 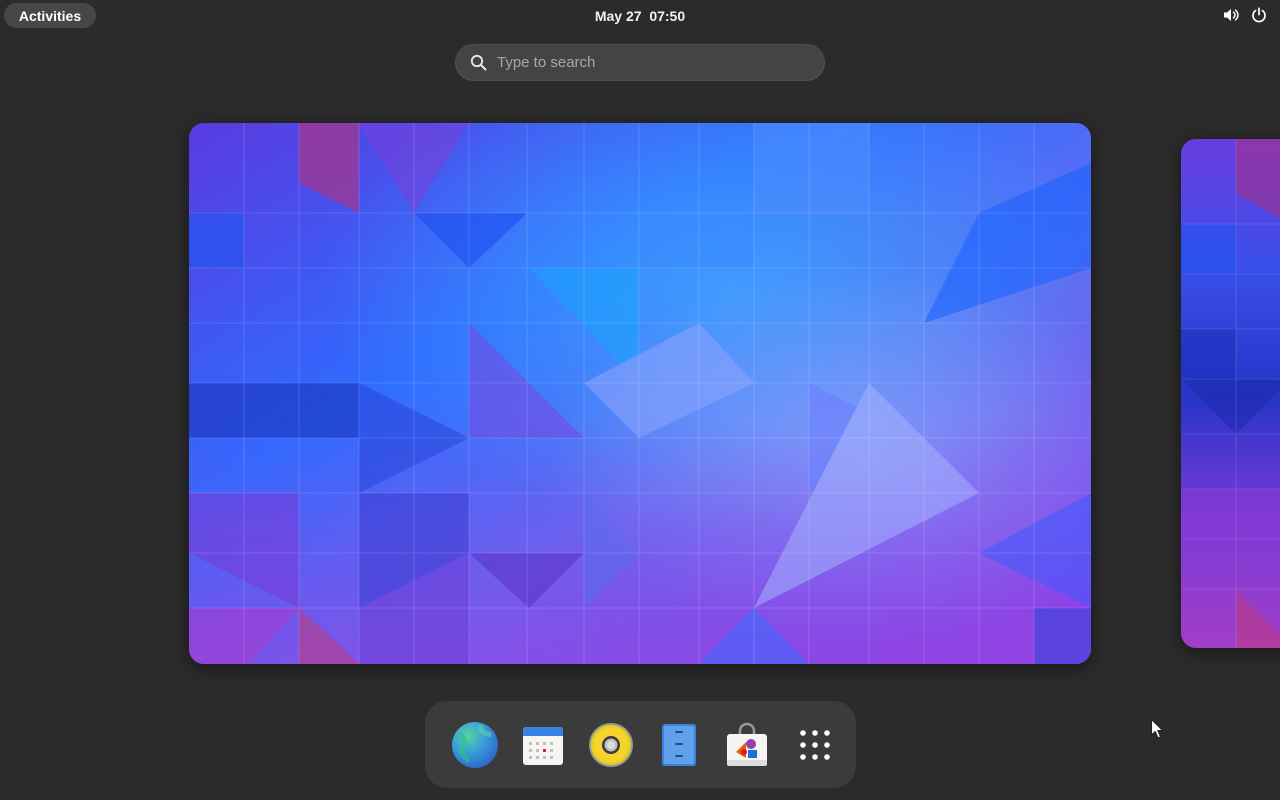 I want to click on system-tray, so click(x=1245, y=15).